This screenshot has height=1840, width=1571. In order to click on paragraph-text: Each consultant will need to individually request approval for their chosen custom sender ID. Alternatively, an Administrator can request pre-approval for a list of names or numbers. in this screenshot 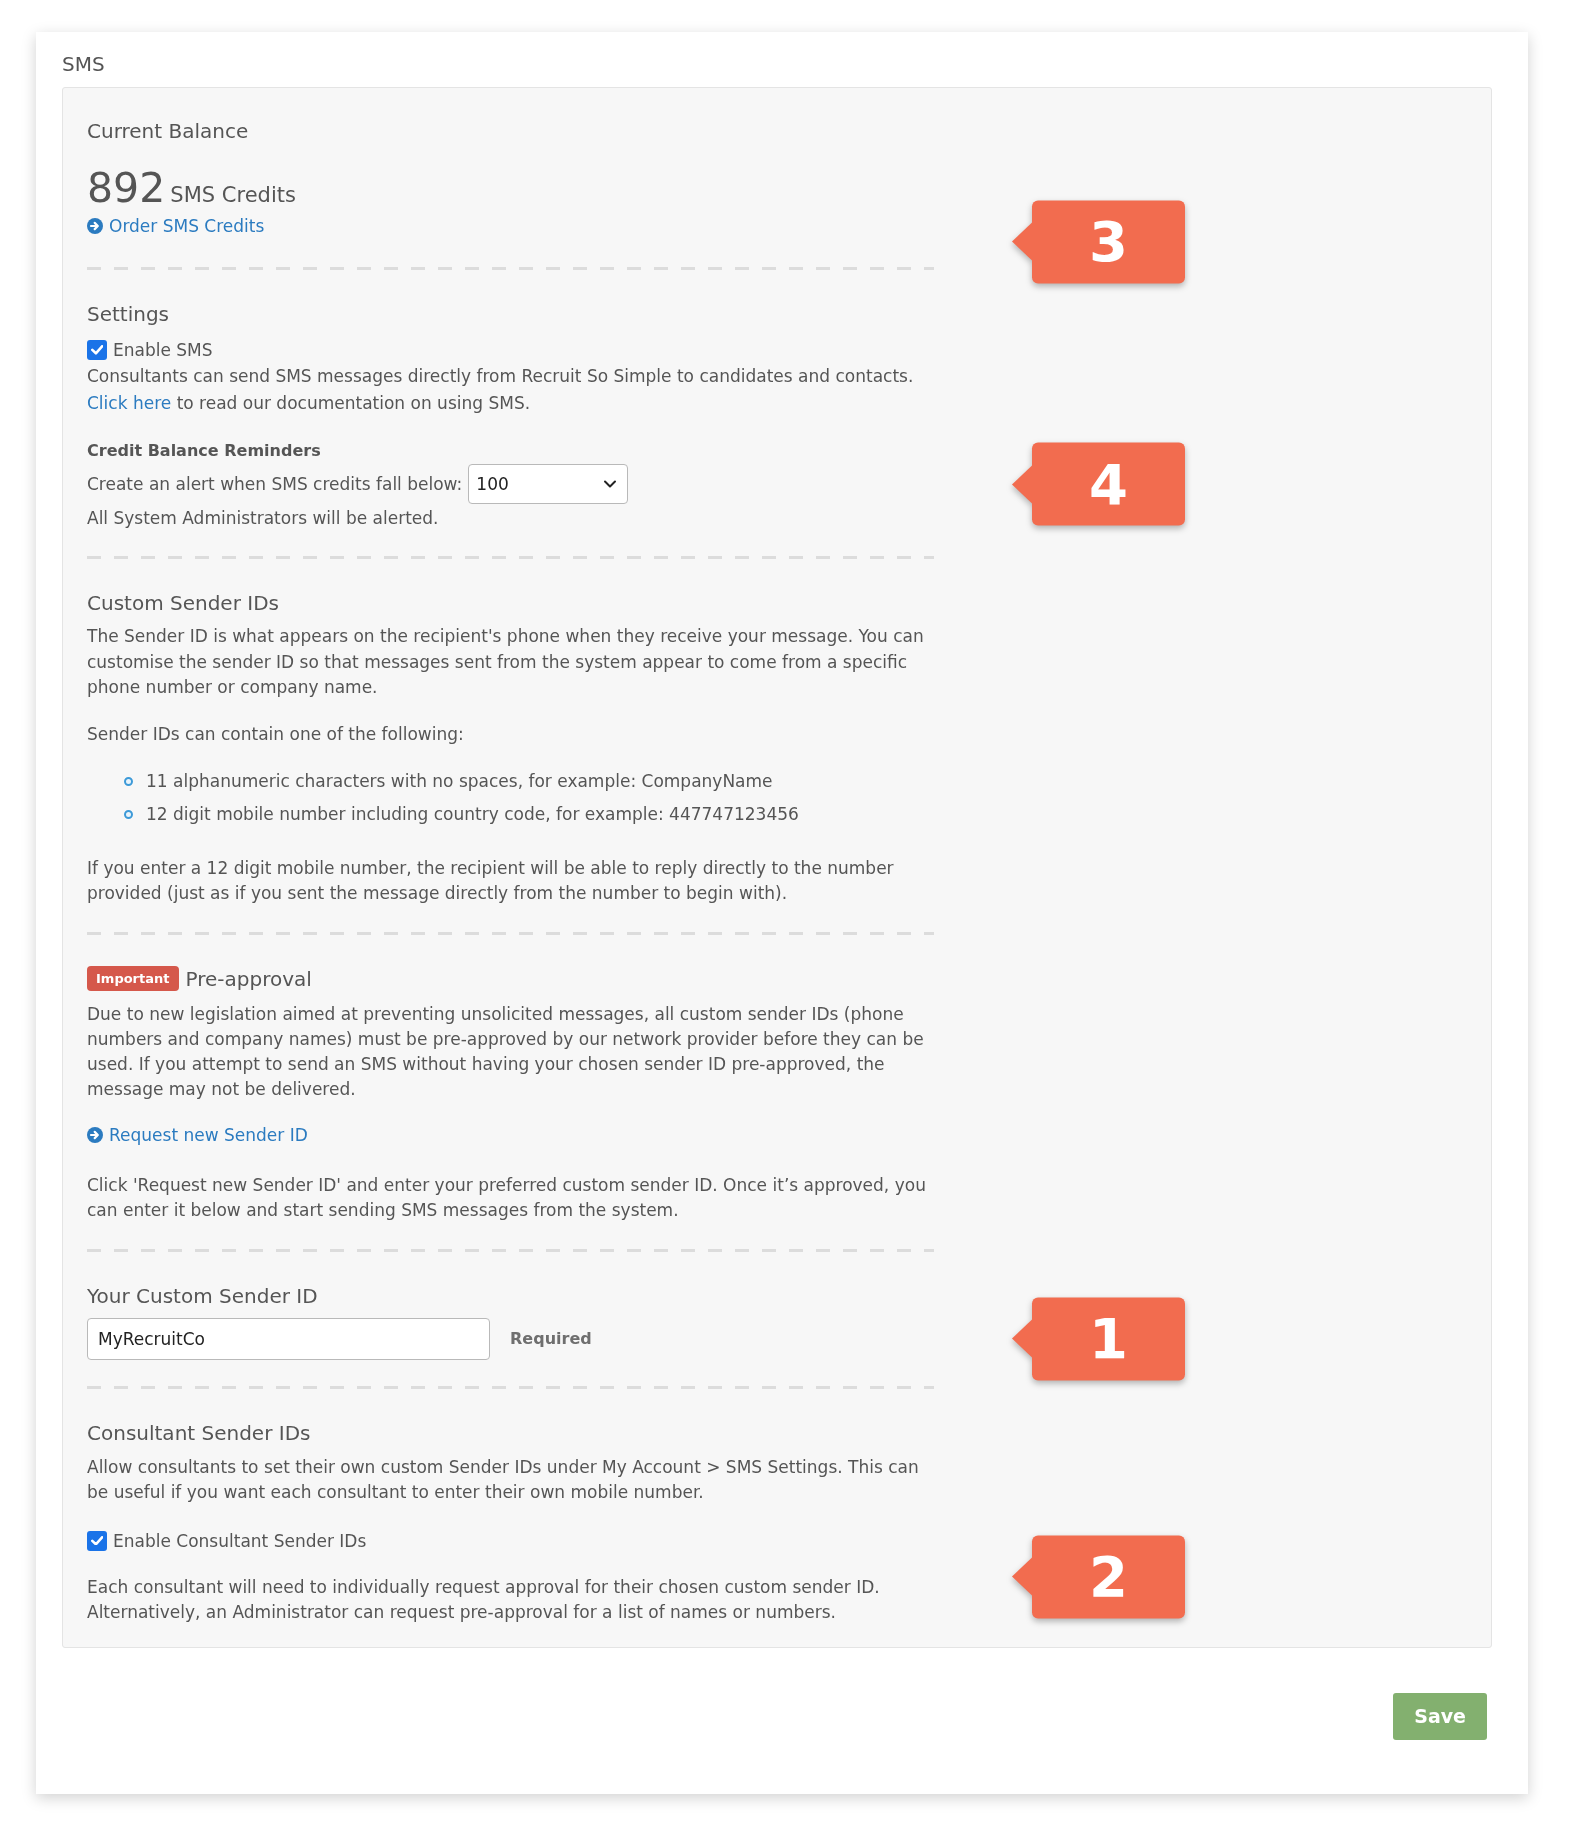, I will do `click(484, 1599)`.